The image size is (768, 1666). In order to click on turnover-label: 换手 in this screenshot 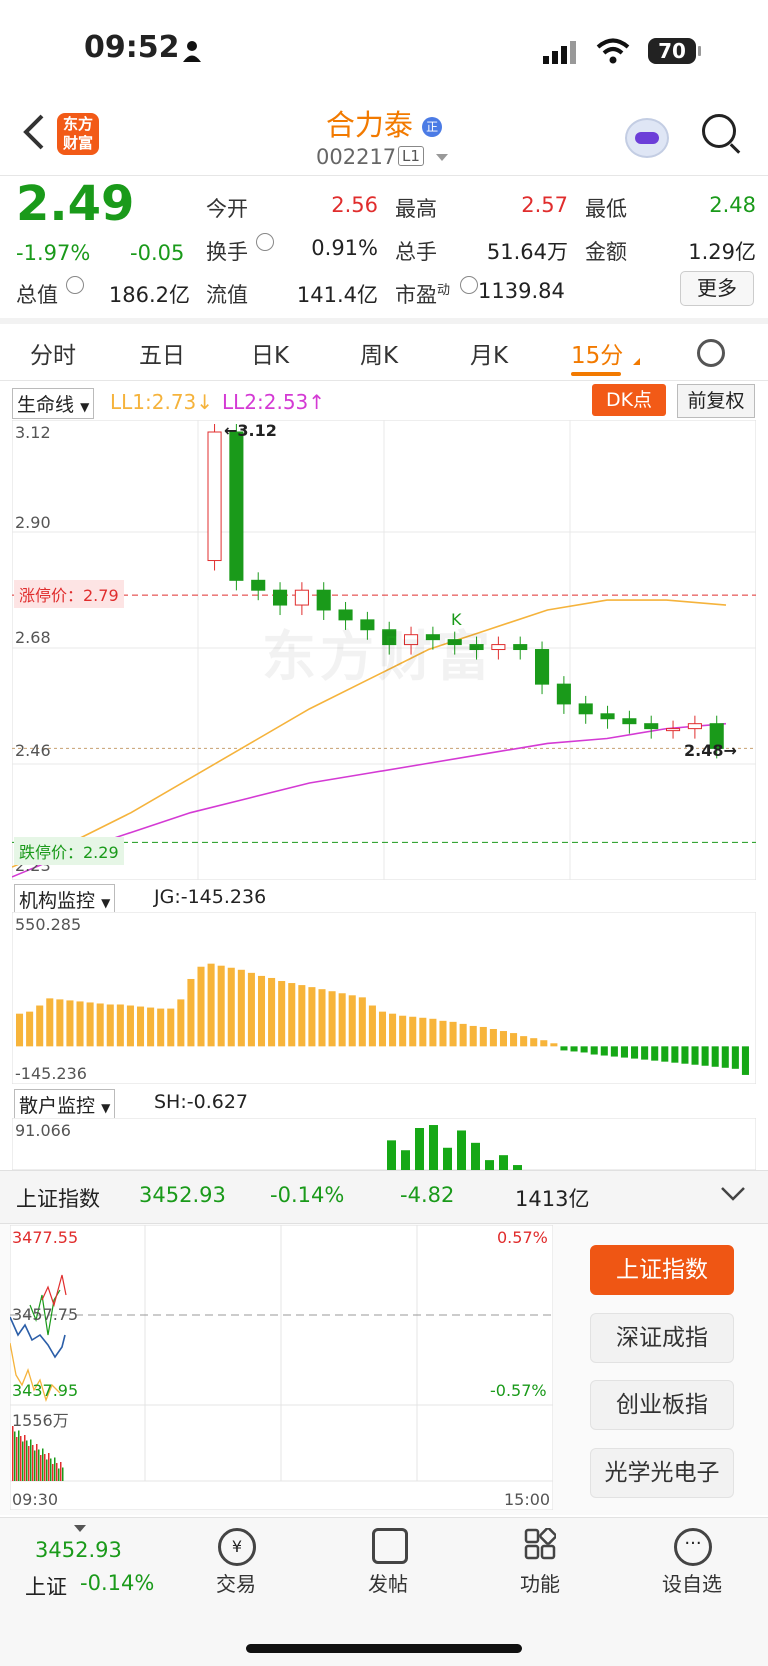, I will do `click(227, 252)`.